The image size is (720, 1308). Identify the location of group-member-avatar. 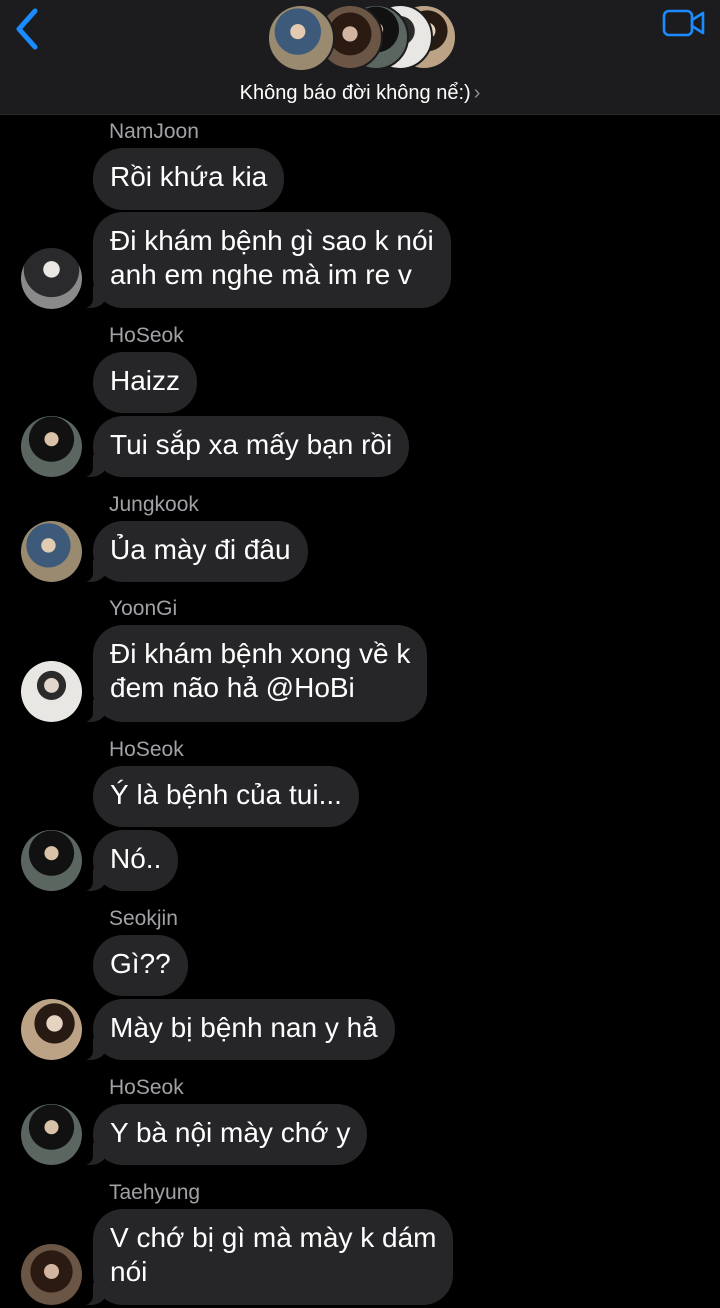
(301, 38).